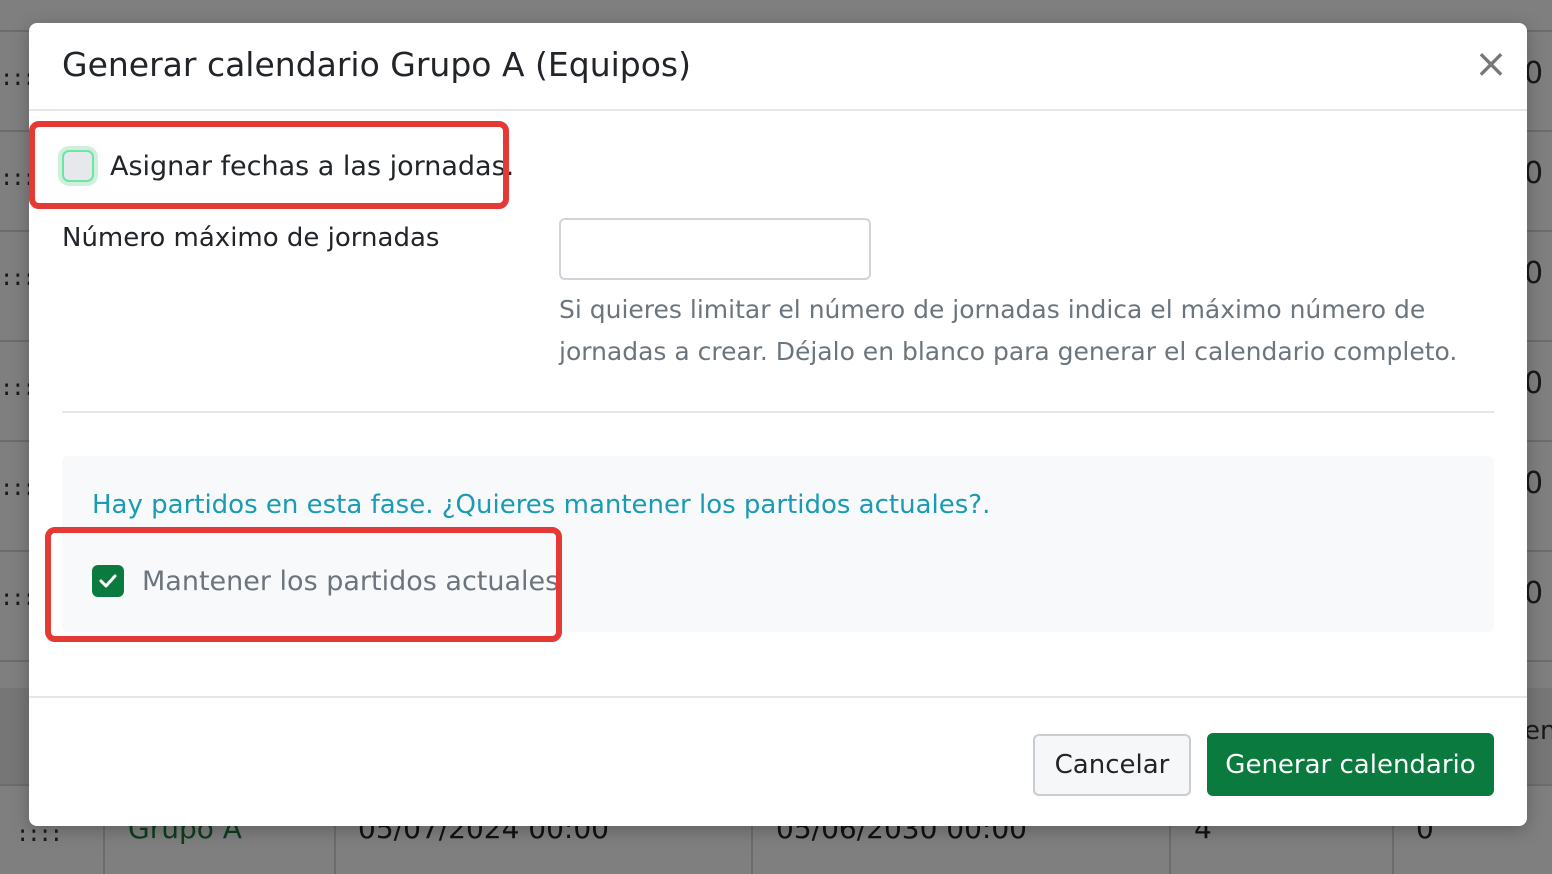  Describe the element at coordinates (376, 64) in the screenshot. I see `modal-title: Generar calendario Grupo A (Equipos)` at that location.